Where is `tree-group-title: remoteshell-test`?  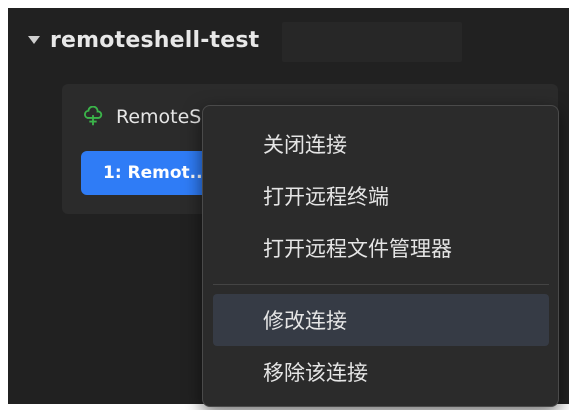 tree-group-title: remoteshell-test is located at coordinates (155, 40).